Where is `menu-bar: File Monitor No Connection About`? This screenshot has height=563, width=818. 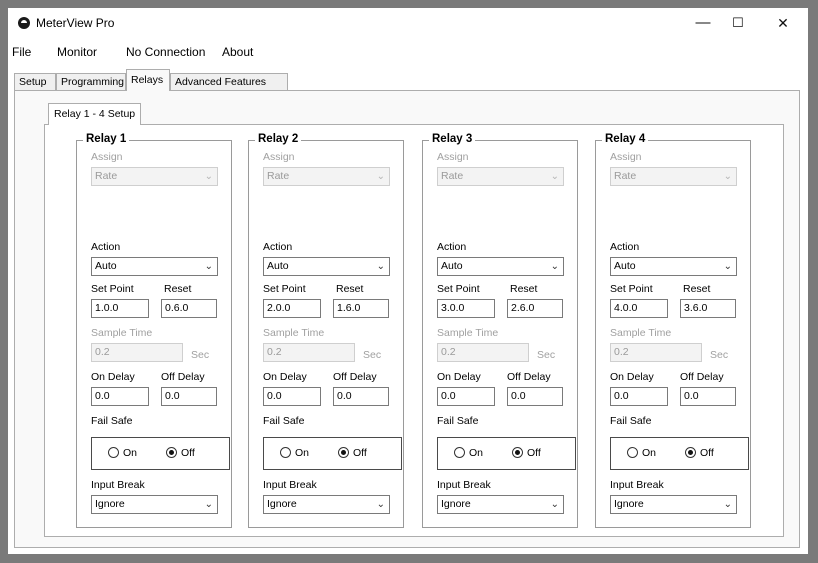
menu-bar: File Monitor No Connection About is located at coordinates (408, 52).